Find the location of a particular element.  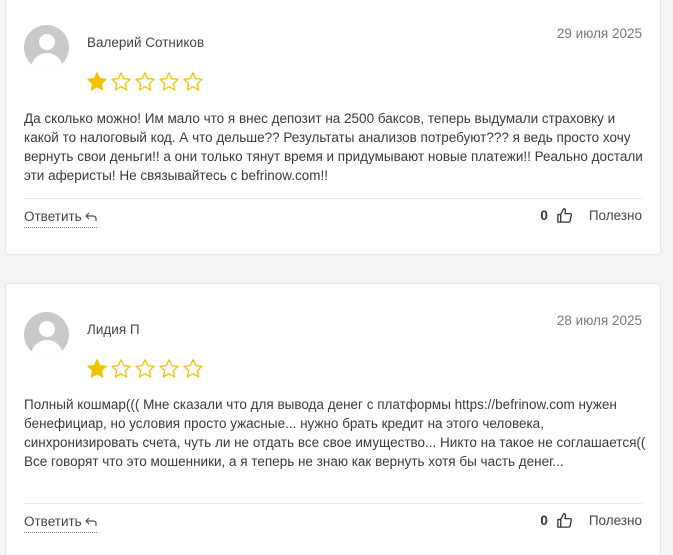

review-date: 29 июля 2025 is located at coordinates (599, 33).